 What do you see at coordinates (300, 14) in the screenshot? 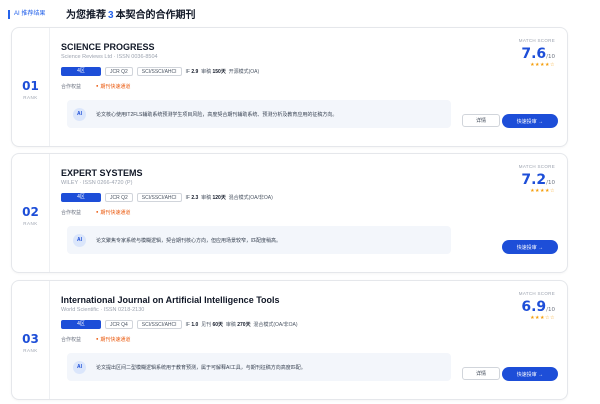
I see `results-header: AI 推荐结果 为您推荐 3 本契合的合作期刊` at bounding box center [300, 14].